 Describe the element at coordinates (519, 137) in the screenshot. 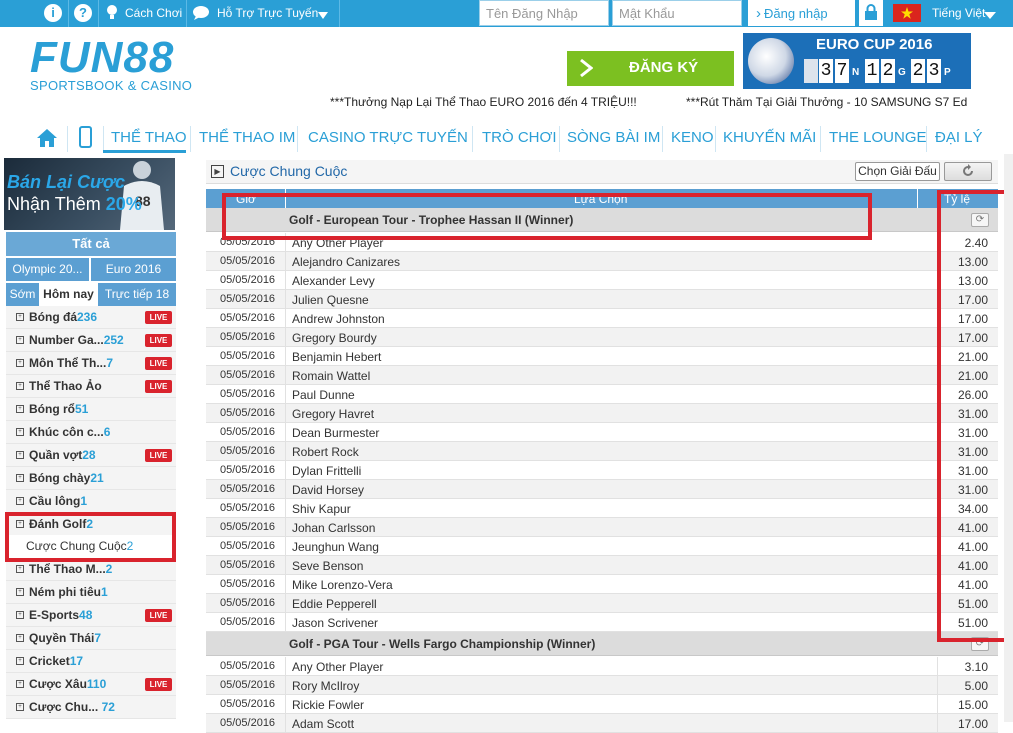

I see `nav-item-games: TRÒ CHƠI` at that location.